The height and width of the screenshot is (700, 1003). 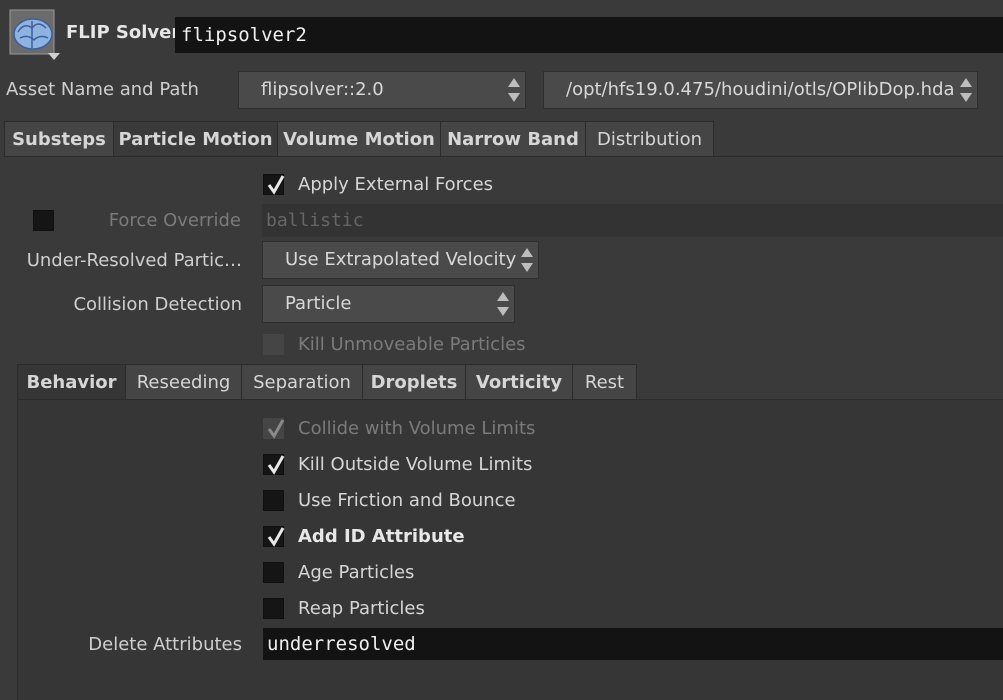 I want to click on collision-detection-value: Particle, so click(x=318, y=303).